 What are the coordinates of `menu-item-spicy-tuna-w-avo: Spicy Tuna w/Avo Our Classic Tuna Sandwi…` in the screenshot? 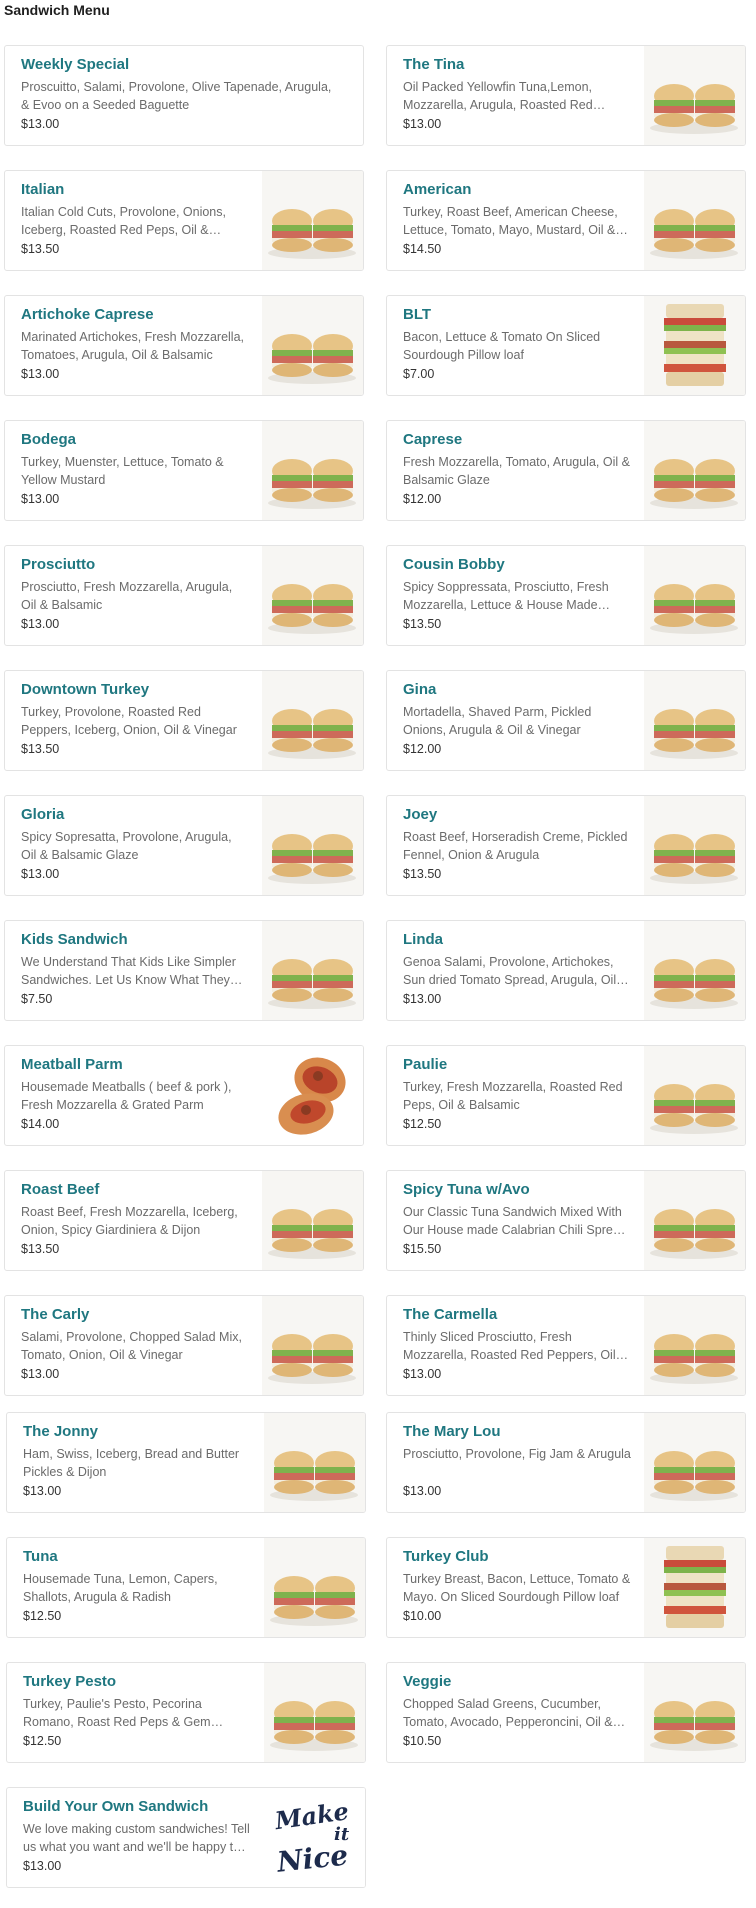 It's located at (566, 1220).